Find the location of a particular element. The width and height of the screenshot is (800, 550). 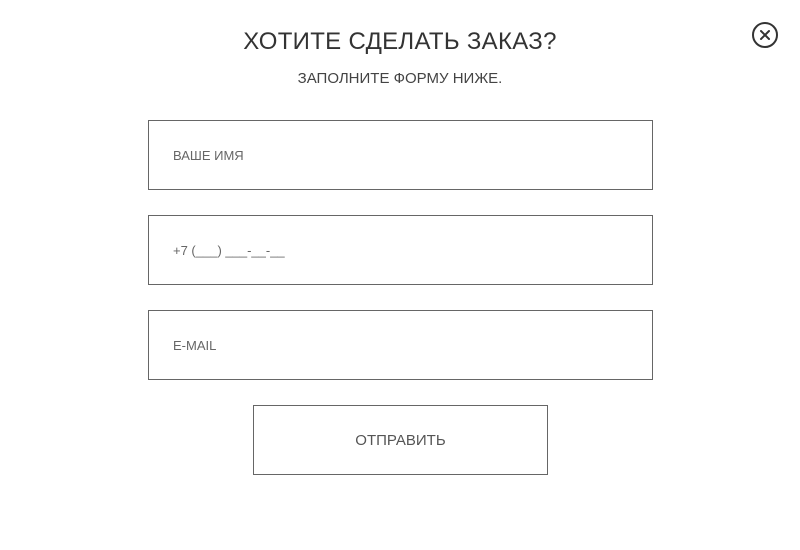

close-circle-icon is located at coordinates (765, 35).